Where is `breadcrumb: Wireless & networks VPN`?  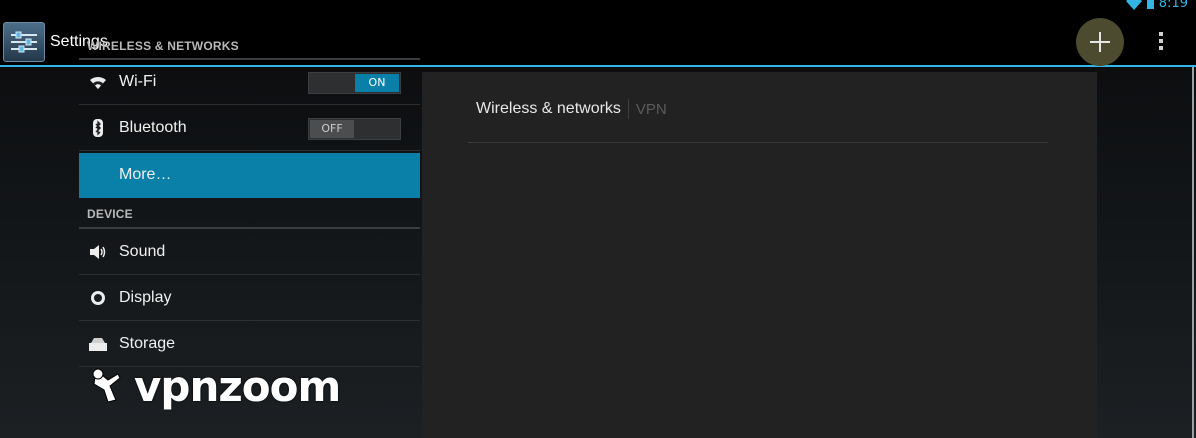 breadcrumb: Wireless & networks VPN is located at coordinates (571, 109).